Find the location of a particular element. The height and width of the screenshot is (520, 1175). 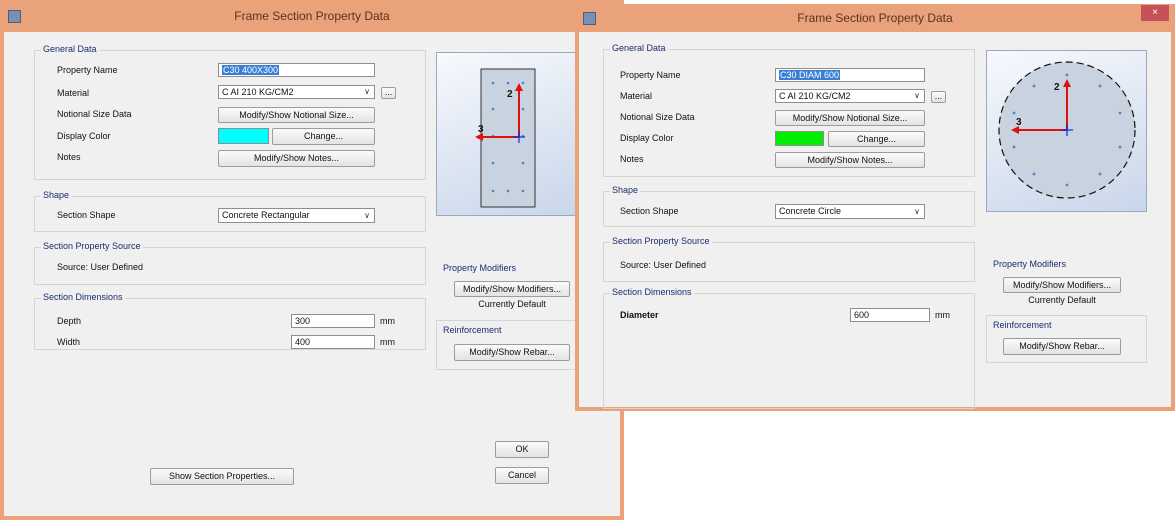

section-preview: 2 3 is located at coordinates (506, 134).